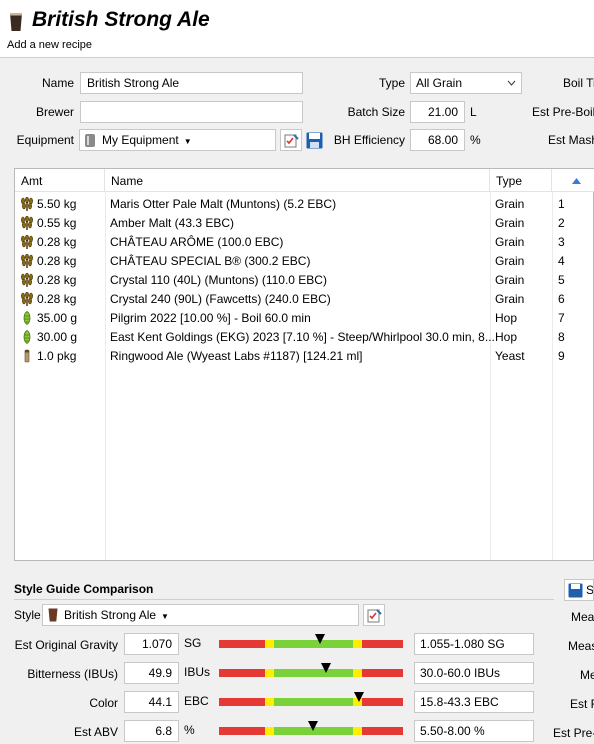 The width and height of the screenshot is (594, 744). What do you see at coordinates (474, 673) in the screenshot?
I see `style-range: 30.0-60.0 IBUs` at bounding box center [474, 673].